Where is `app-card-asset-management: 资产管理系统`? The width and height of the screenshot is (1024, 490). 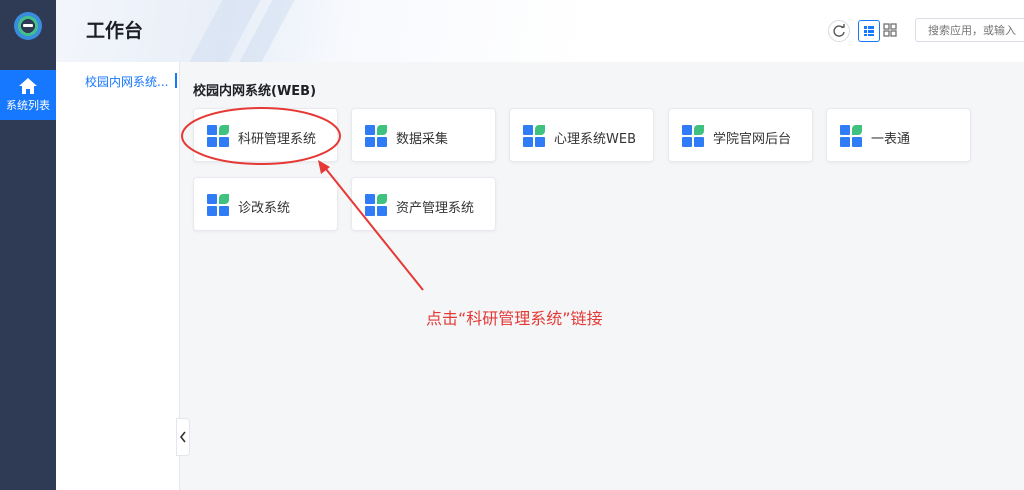 app-card-asset-management: 资产管理系统 is located at coordinates (423, 204).